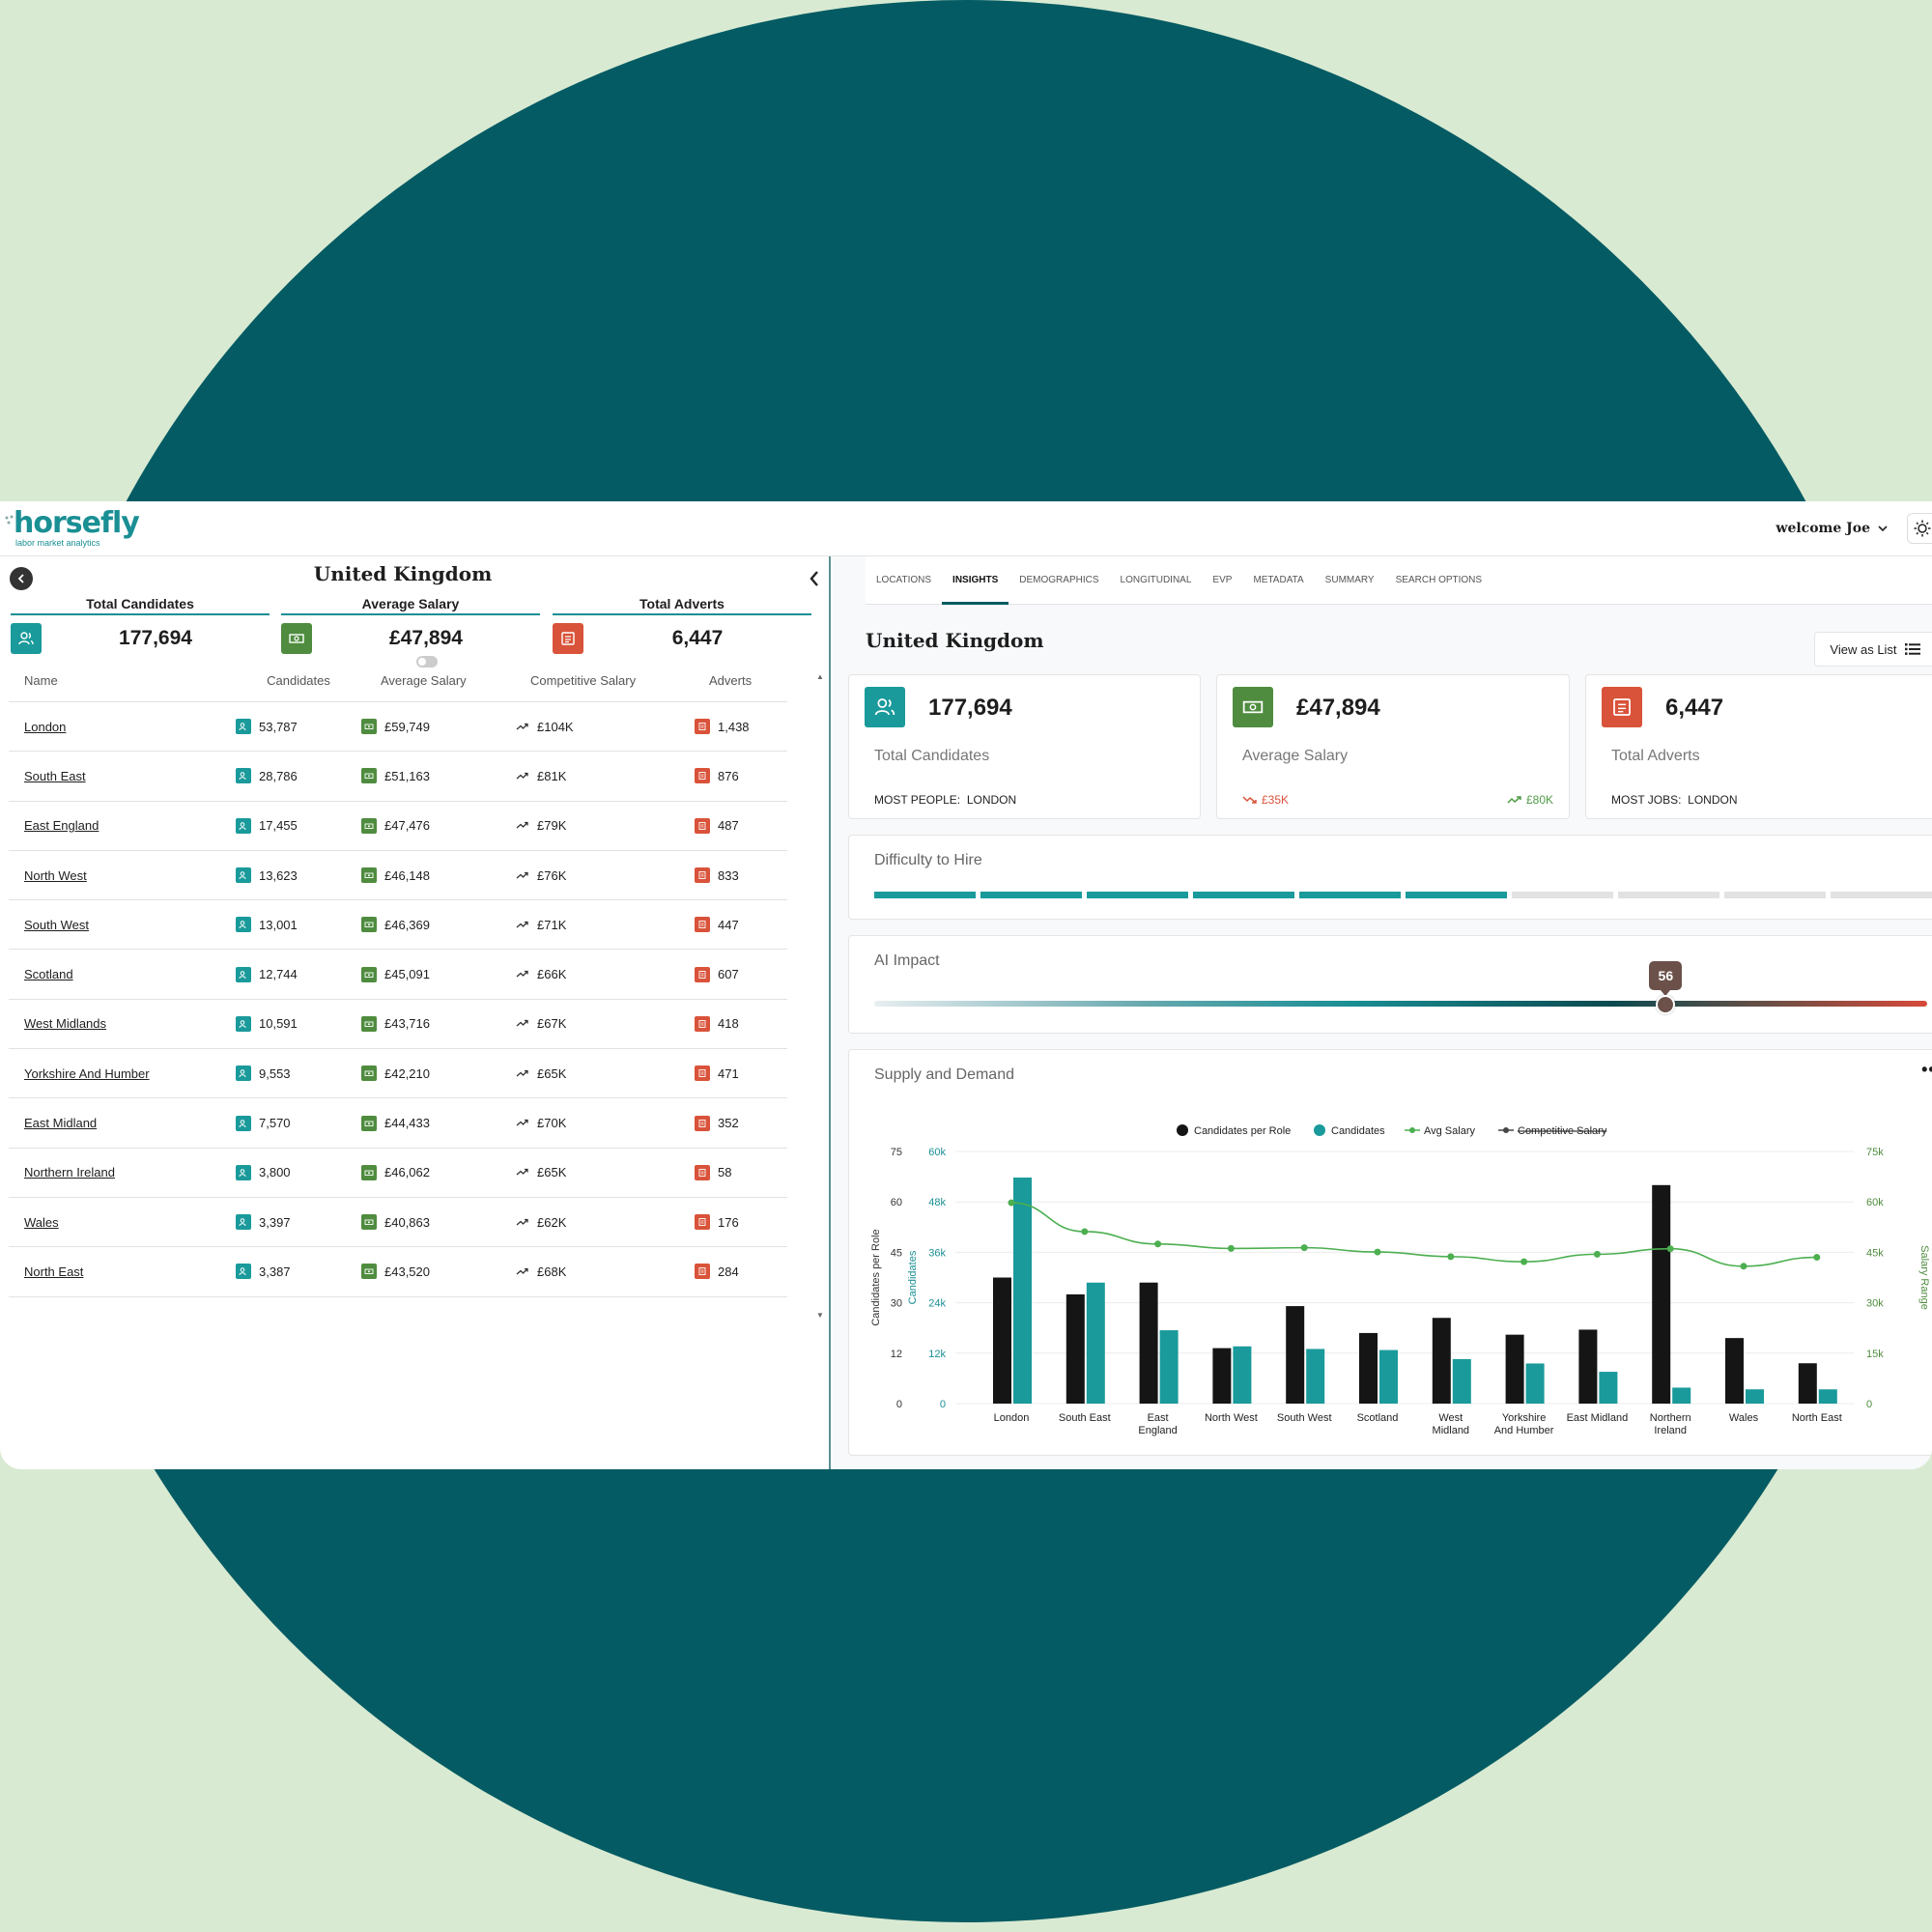 Image resolution: width=1932 pixels, height=1932 pixels. Describe the element at coordinates (298, 680) in the screenshot. I see `header-candidates: Candidates` at that location.